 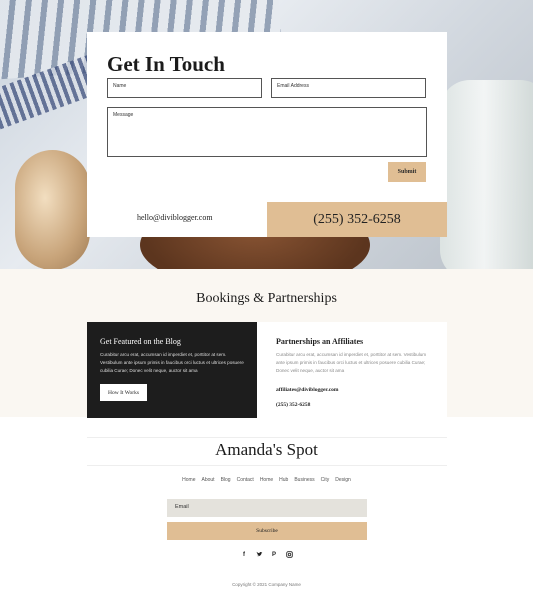 I want to click on footer-nav-about: About, so click(x=207, y=480).